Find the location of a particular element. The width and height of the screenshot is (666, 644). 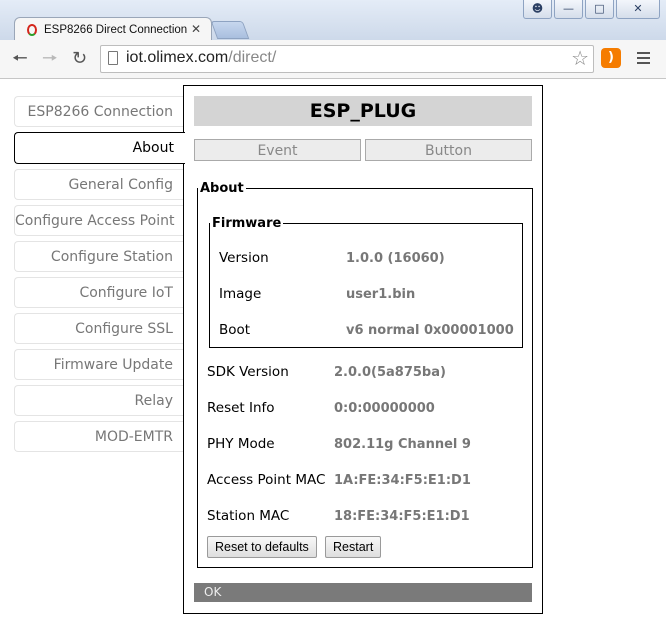

phy-mode-value: 802.11g Channel 9 is located at coordinates (402, 444).